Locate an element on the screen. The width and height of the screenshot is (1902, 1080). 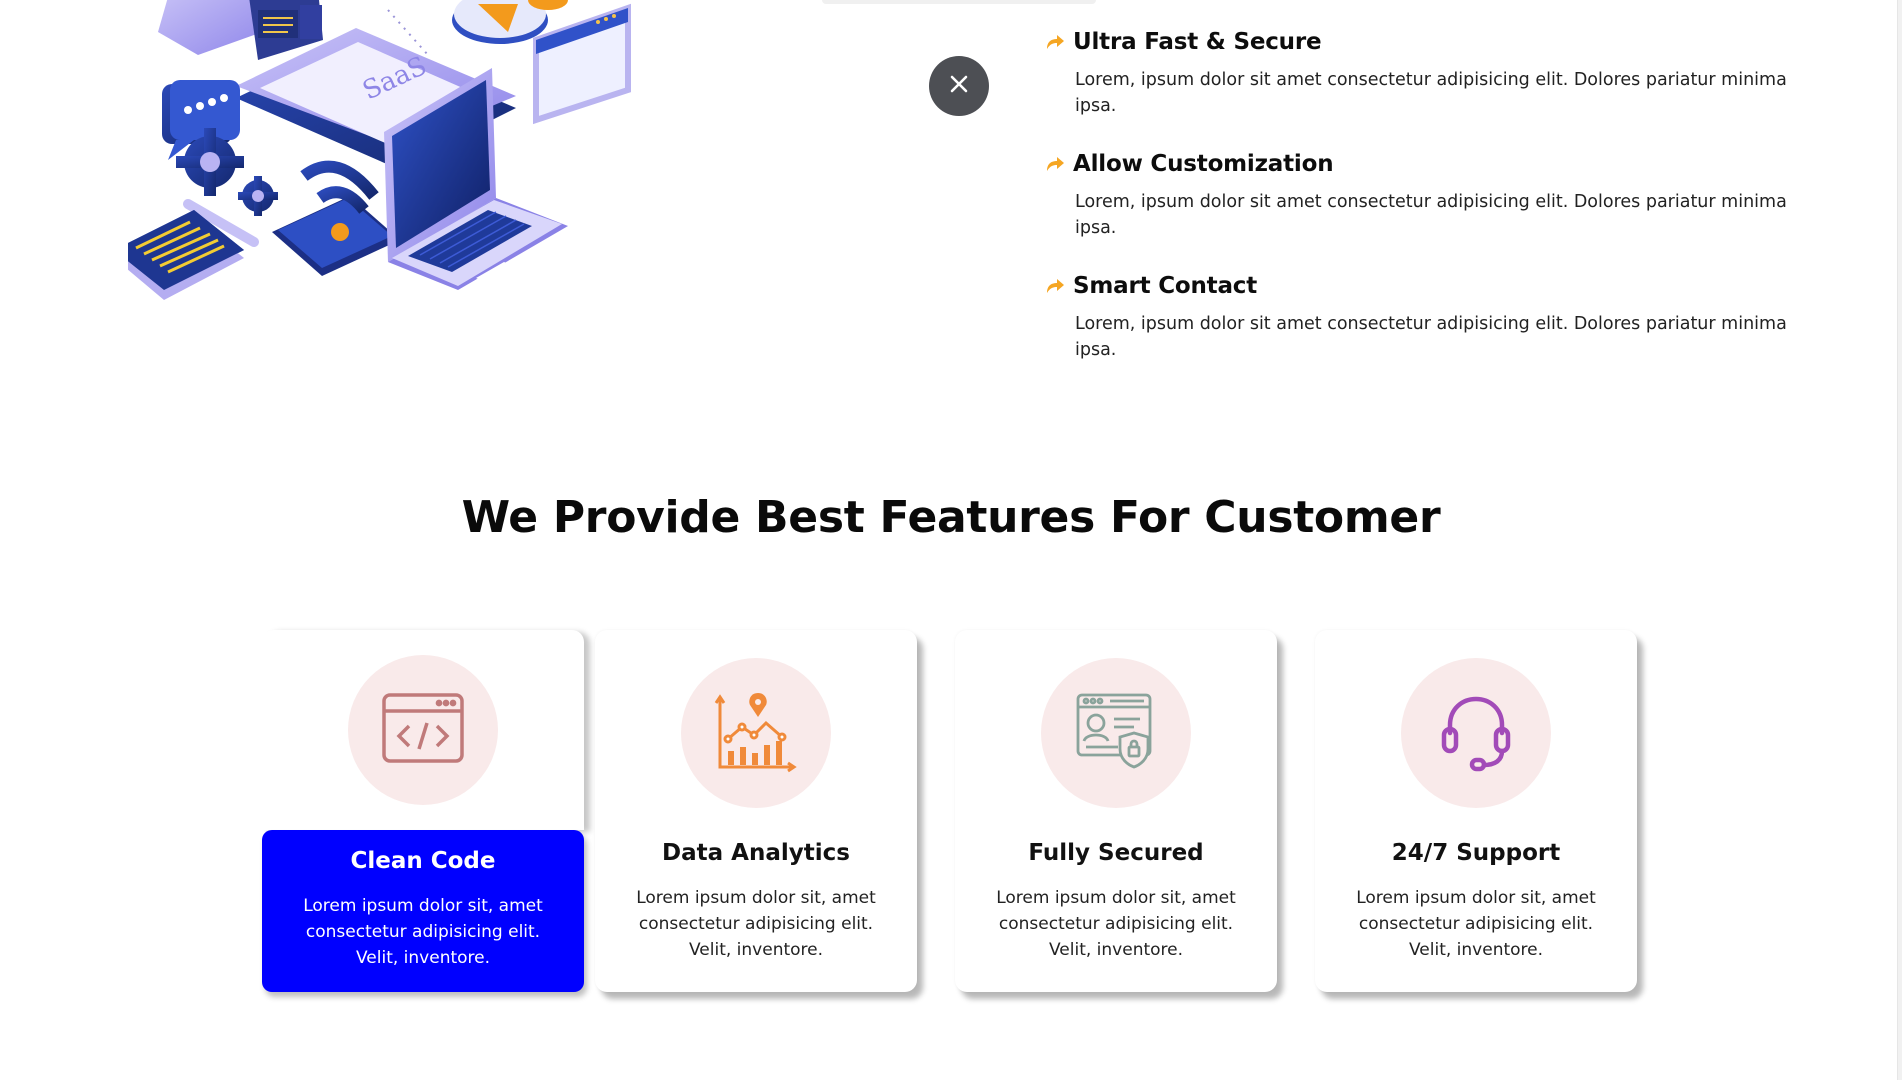
analytics-chart-icon is located at coordinates (756, 733).